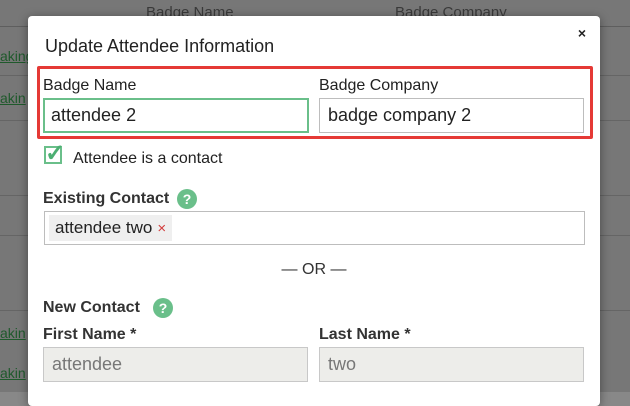  What do you see at coordinates (104, 227) in the screenshot?
I see `contact-tag-label: attendee two` at bounding box center [104, 227].